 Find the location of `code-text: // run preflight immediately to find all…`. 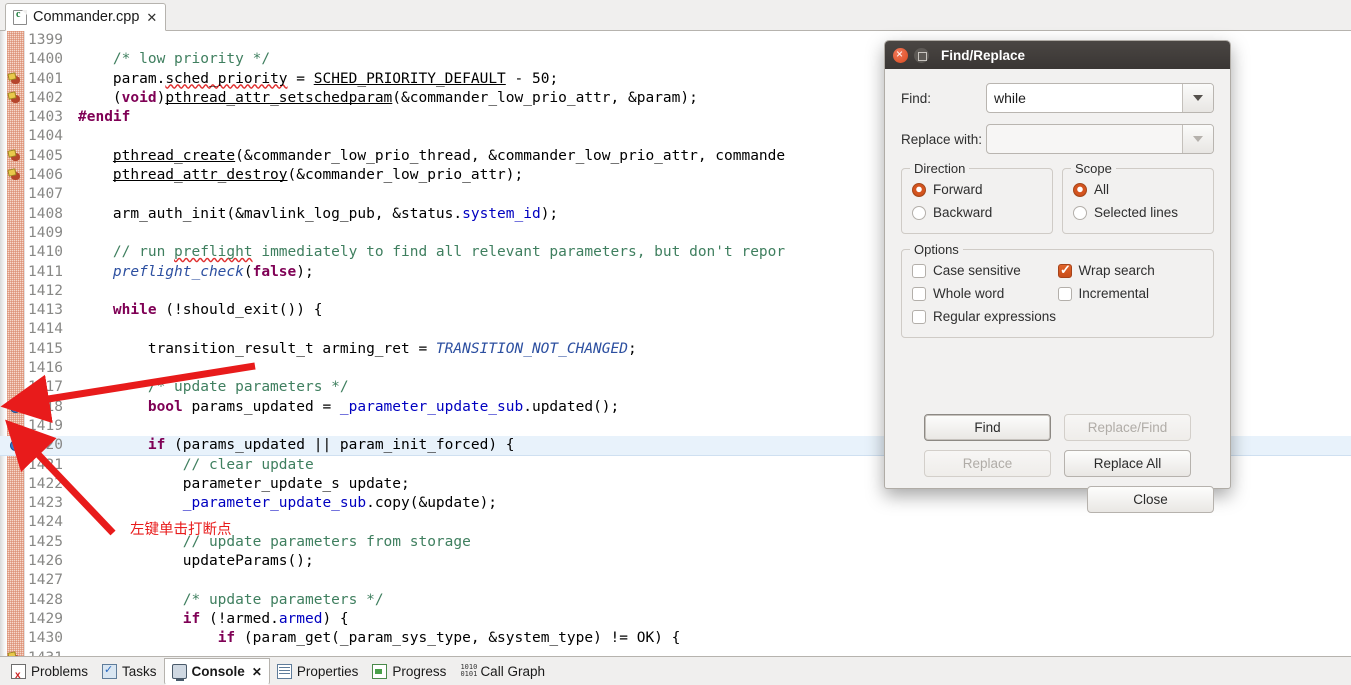

code-text: // run preflight immediately to find all… is located at coordinates (449, 252).